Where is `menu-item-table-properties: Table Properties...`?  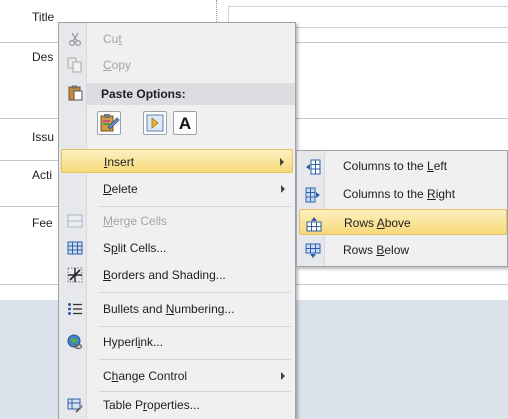
menu-item-table-properties: Table Properties... is located at coordinates (177, 405).